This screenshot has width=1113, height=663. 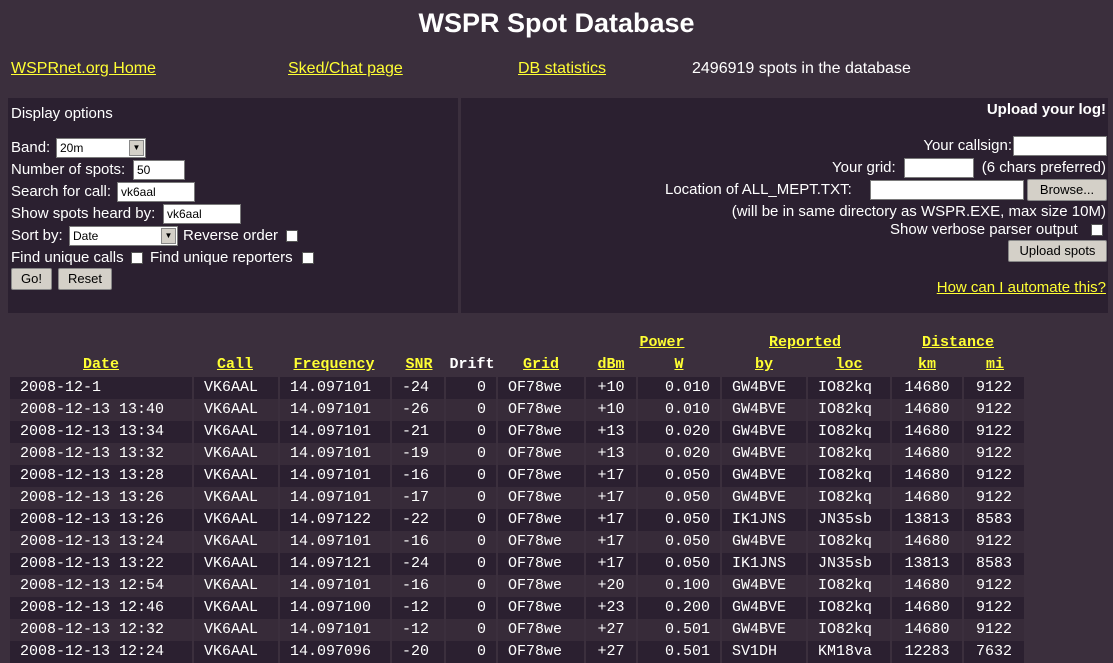 What do you see at coordinates (541, 364) in the screenshot?
I see `grid-header: Grid` at bounding box center [541, 364].